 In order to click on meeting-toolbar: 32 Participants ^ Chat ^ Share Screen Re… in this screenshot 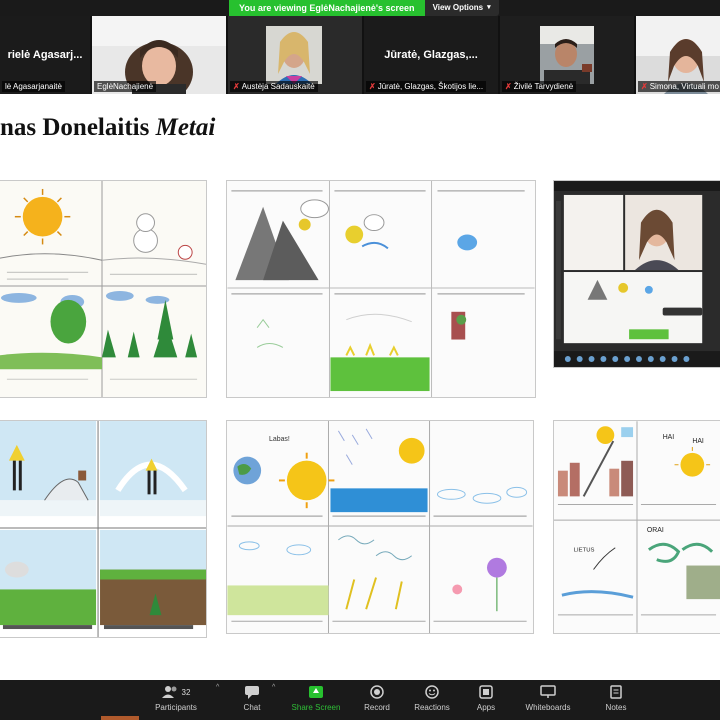, I will do `click(360, 700)`.